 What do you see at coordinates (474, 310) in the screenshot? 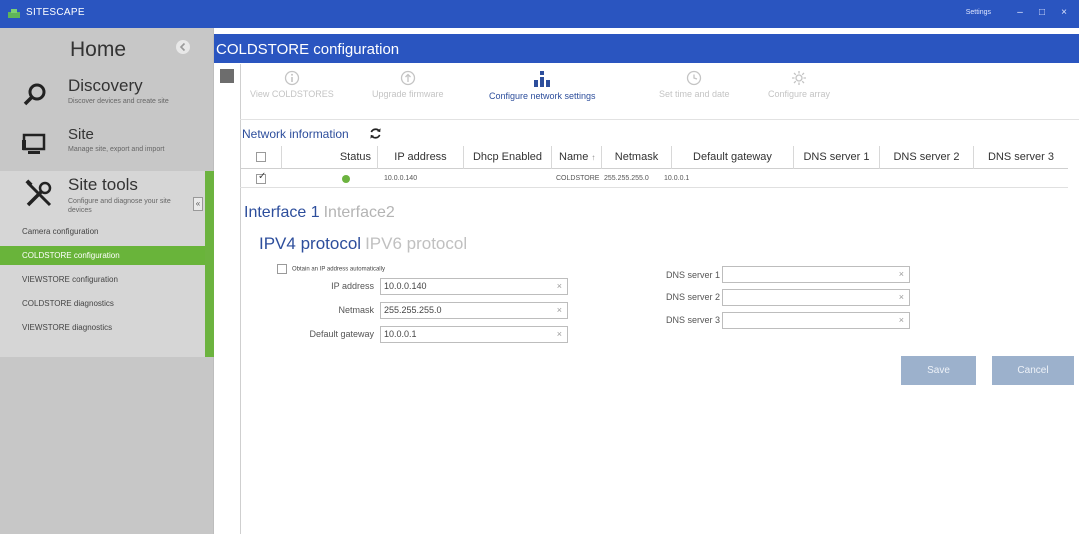
I see `netmask-field: 255.255.255.0 ×` at bounding box center [474, 310].